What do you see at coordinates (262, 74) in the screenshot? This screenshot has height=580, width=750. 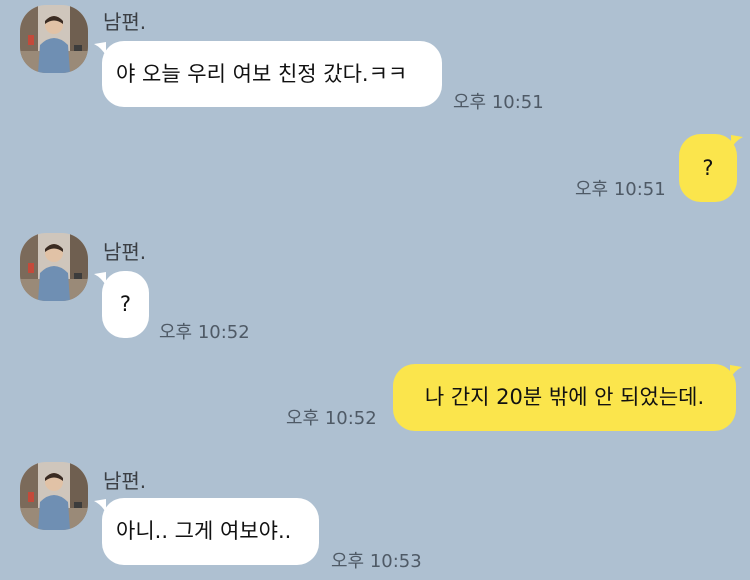 I see `message-text: 야 오늘 우리 여보 친정 갔다.ㅋㅋ` at bounding box center [262, 74].